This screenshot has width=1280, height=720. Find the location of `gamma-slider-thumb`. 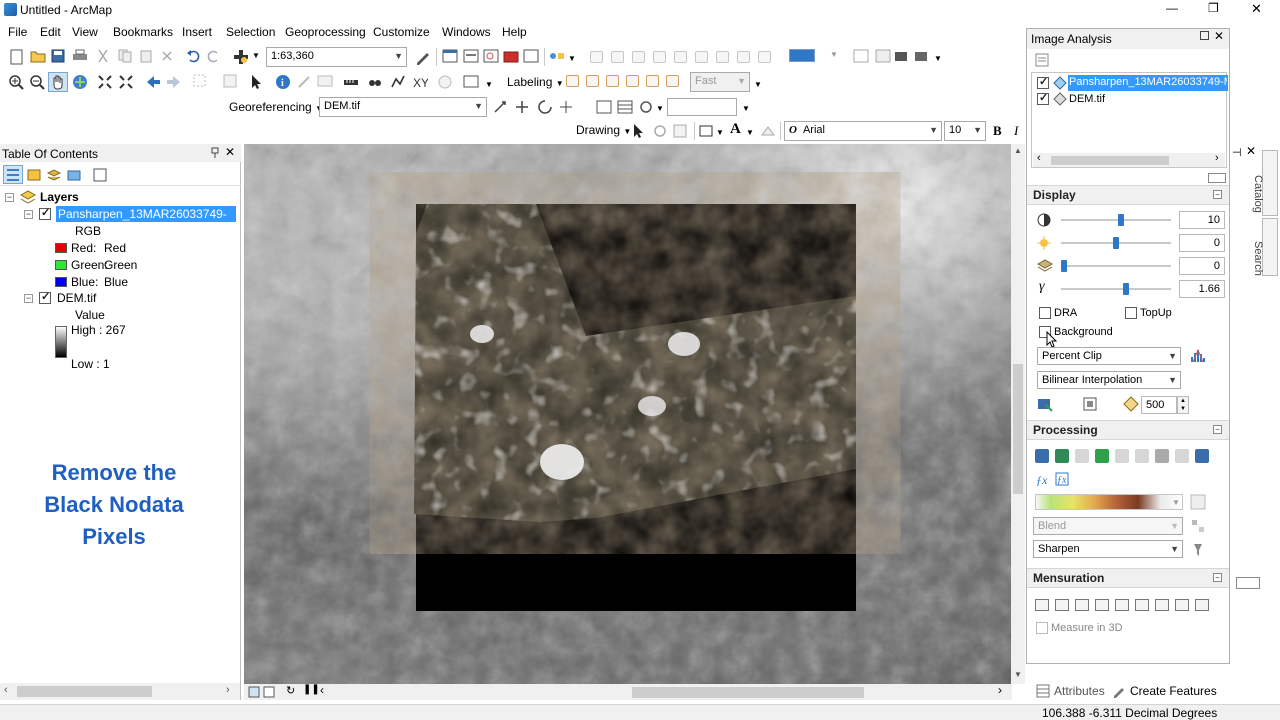

gamma-slider-thumb is located at coordinates (1126, 289).